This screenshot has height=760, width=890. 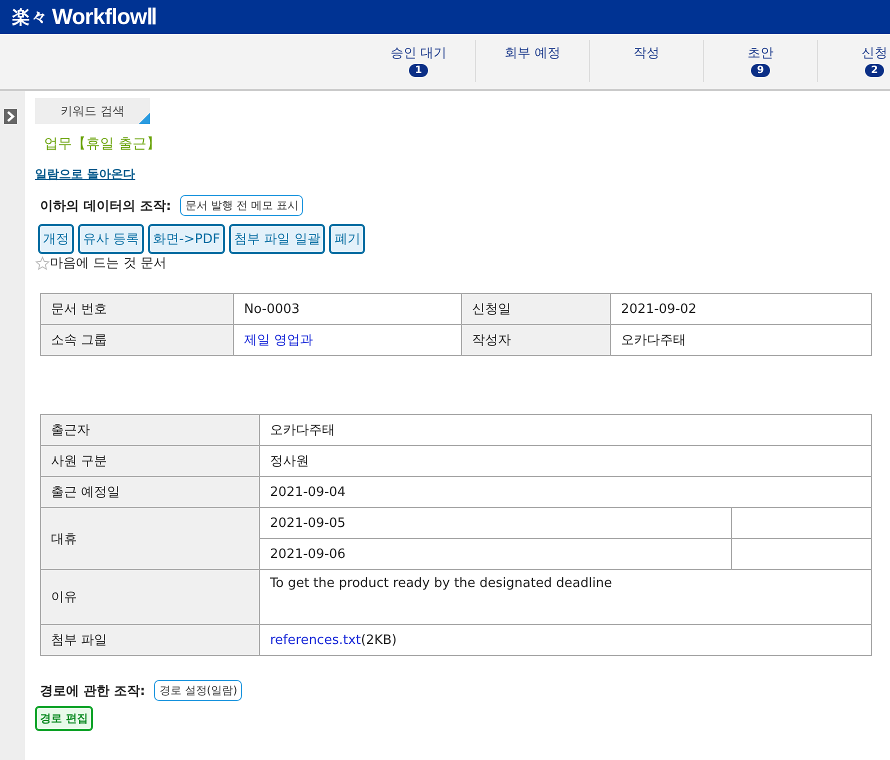 I want to click on table-cell: No-0003, so click(x=348, y=309).